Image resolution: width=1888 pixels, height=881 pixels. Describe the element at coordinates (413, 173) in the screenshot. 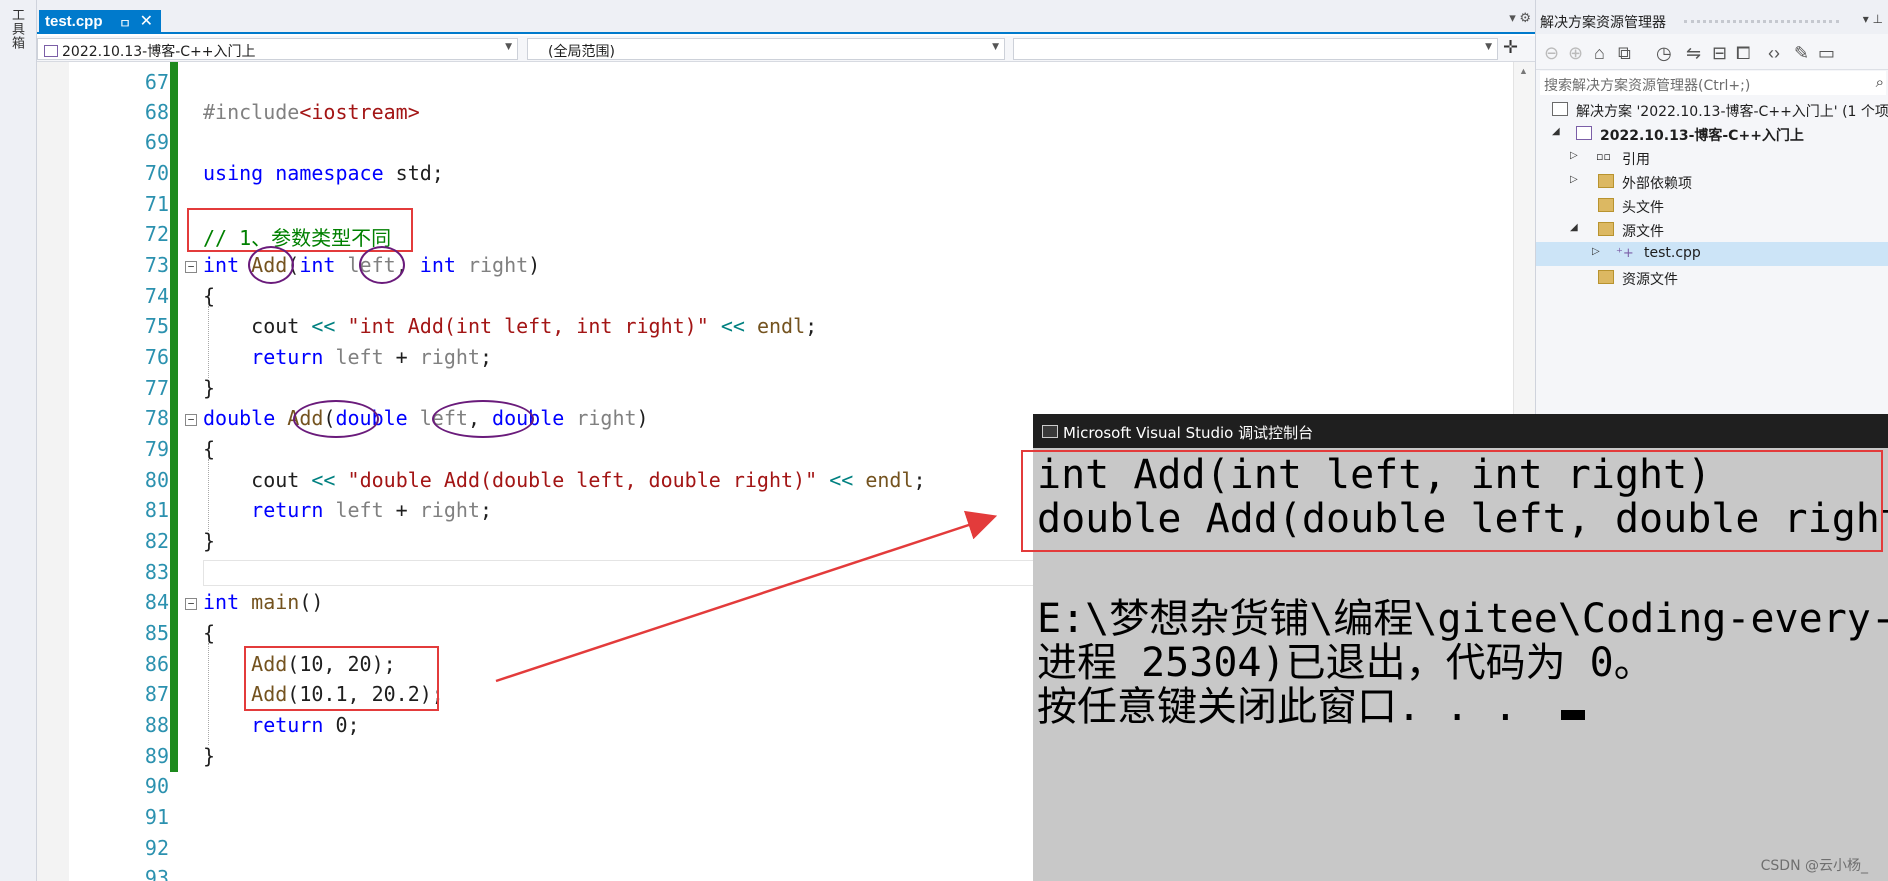

I see `code-text: std;` at that location.